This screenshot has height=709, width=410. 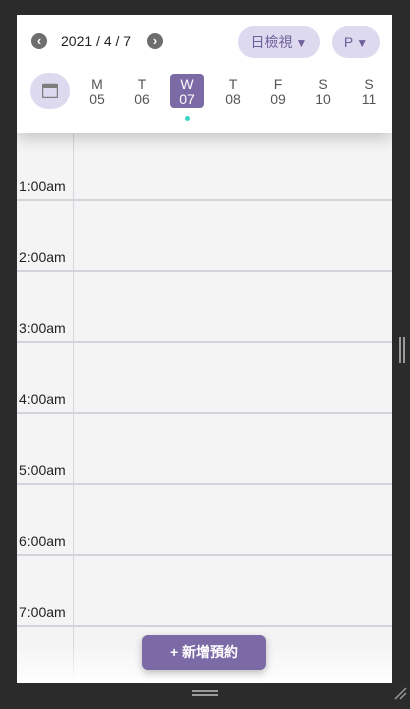 What do you see at coordinates (187, 84) in the screenshot?
I see `day-letter: W` at bounding box center [187, 84].